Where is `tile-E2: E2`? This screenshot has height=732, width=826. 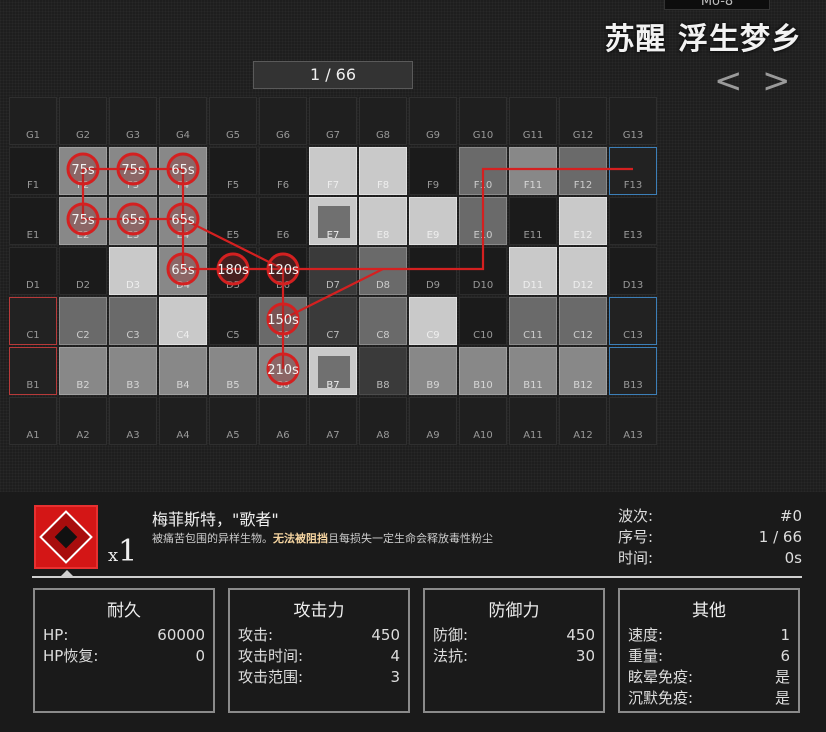
tile-E2: E2 is located at coordinates (83, 221).